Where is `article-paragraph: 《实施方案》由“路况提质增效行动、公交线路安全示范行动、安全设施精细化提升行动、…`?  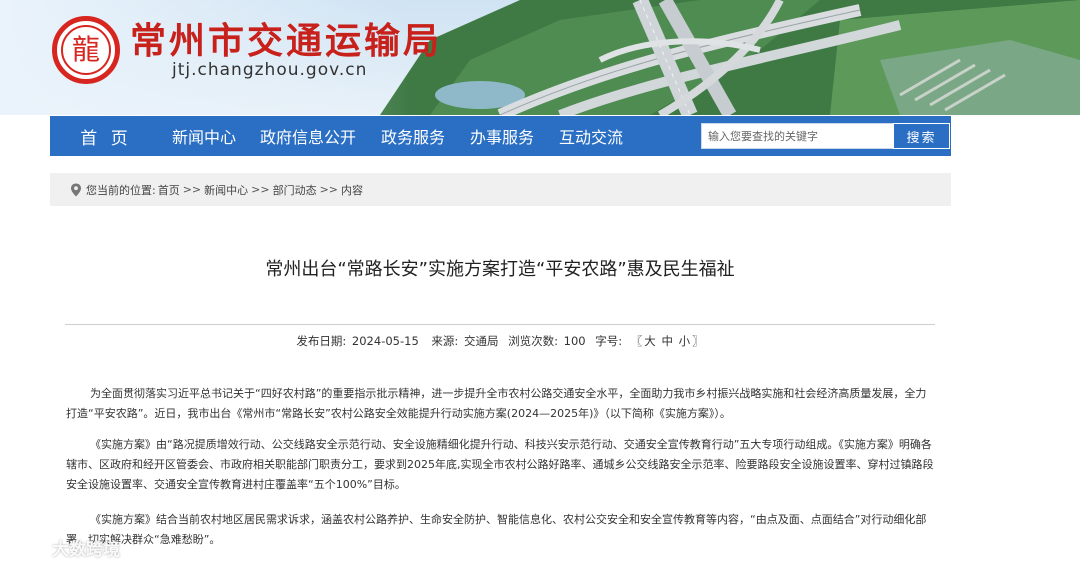 article-paragraph: 《实施方案》由“路况提质增效行动、公交线路安全示范行动、安全设施精细化提升行动、… is located at coordinates (500, 464).